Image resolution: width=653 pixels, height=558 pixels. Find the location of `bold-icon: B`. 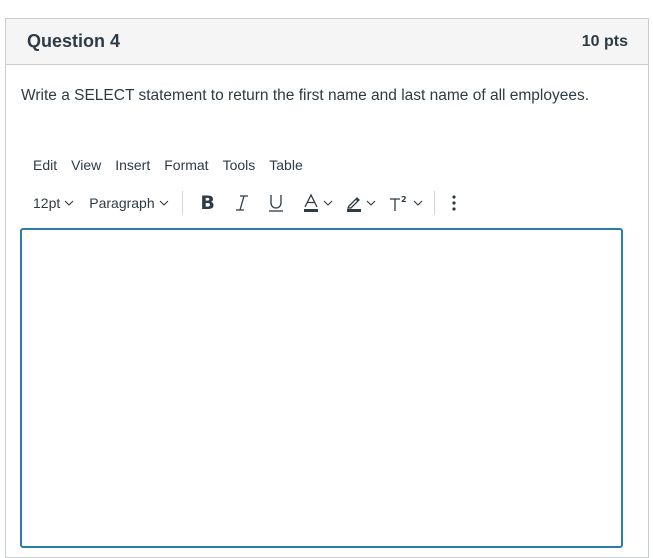

bold-icon: B is located at coordinates (207, 203).